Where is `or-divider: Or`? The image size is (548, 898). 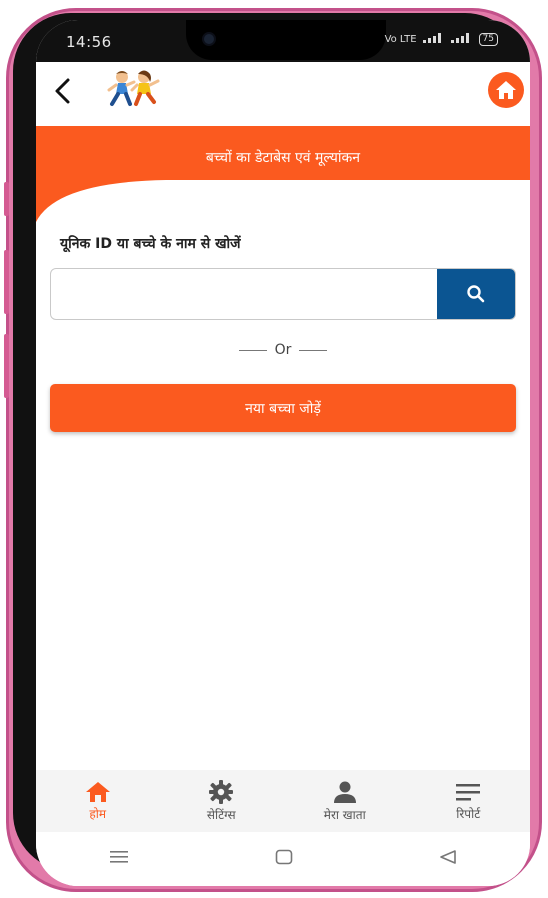
or-divider: Or is located at coordinates (283, 350).